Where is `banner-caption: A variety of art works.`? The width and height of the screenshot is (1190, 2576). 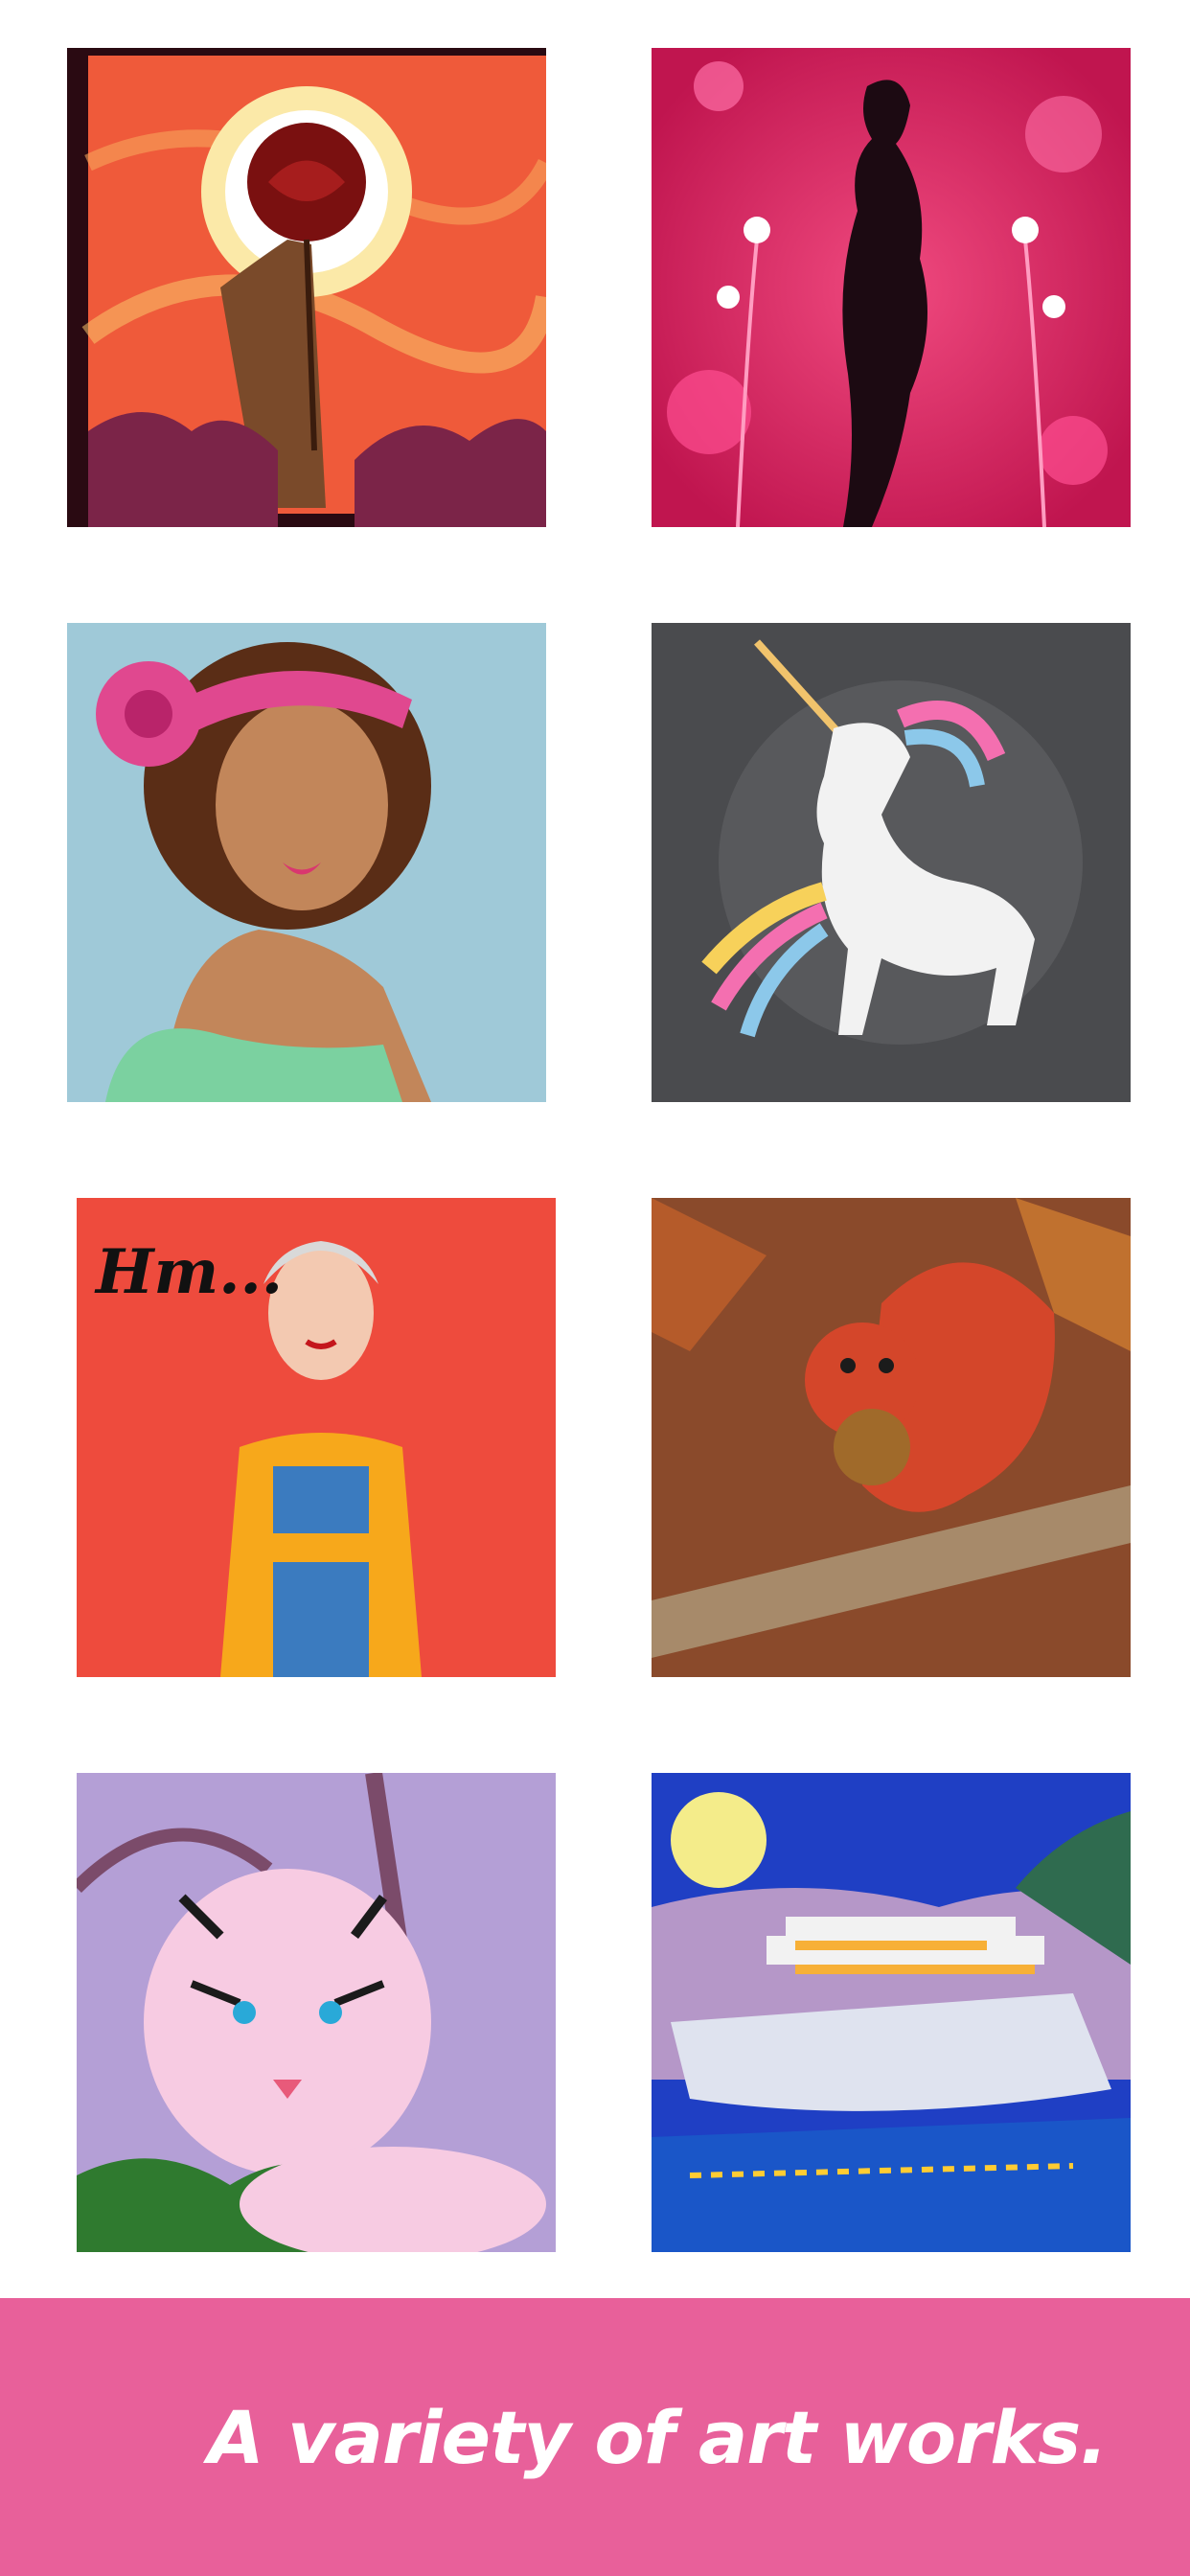
banner-caption: A variety of art works. is located at coordinates (595, 2437).